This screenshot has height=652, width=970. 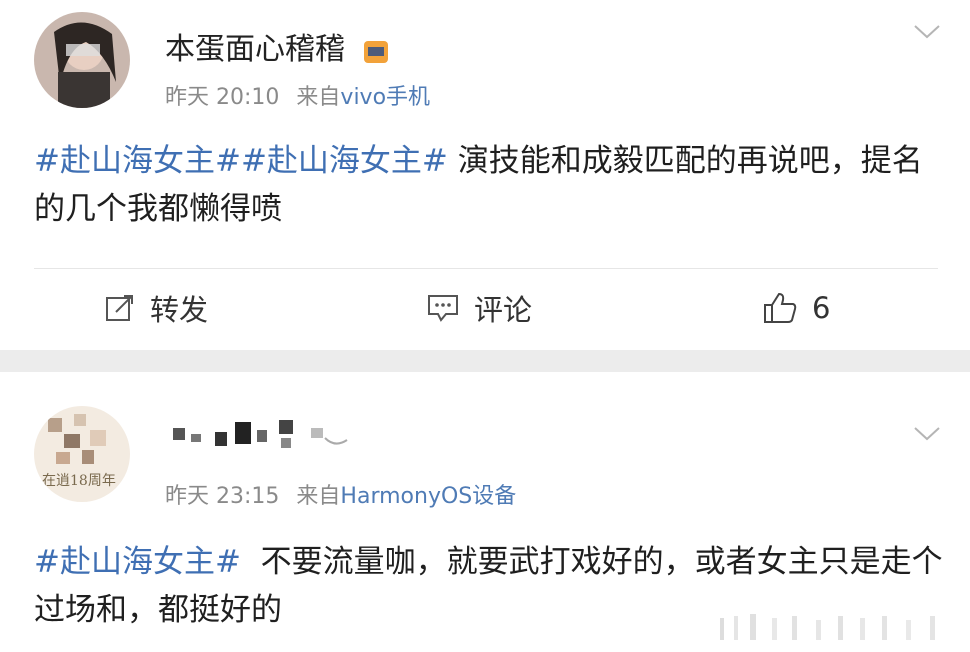 I want to click on feed-separator, so click(x=485, y=361).